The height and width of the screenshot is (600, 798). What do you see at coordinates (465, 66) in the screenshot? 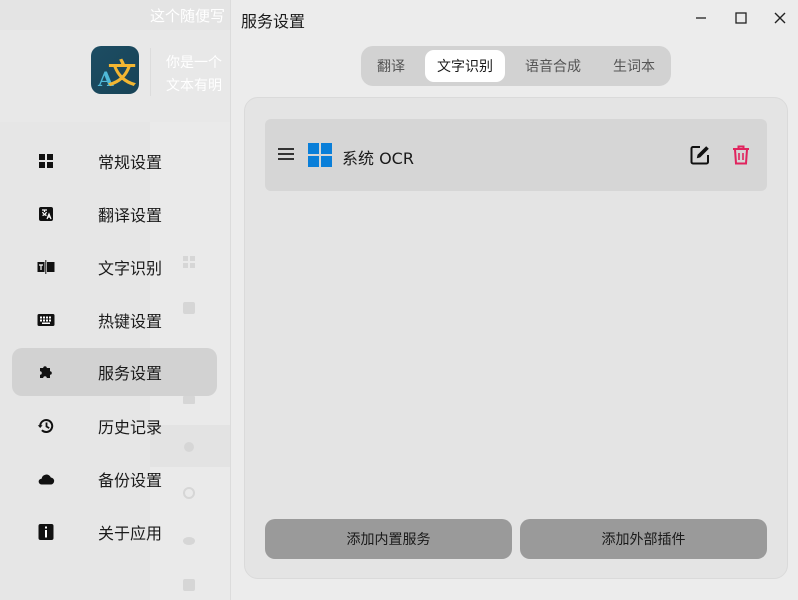
I see `tab-ocr: 文字识别` at bounding box center [465, 66].